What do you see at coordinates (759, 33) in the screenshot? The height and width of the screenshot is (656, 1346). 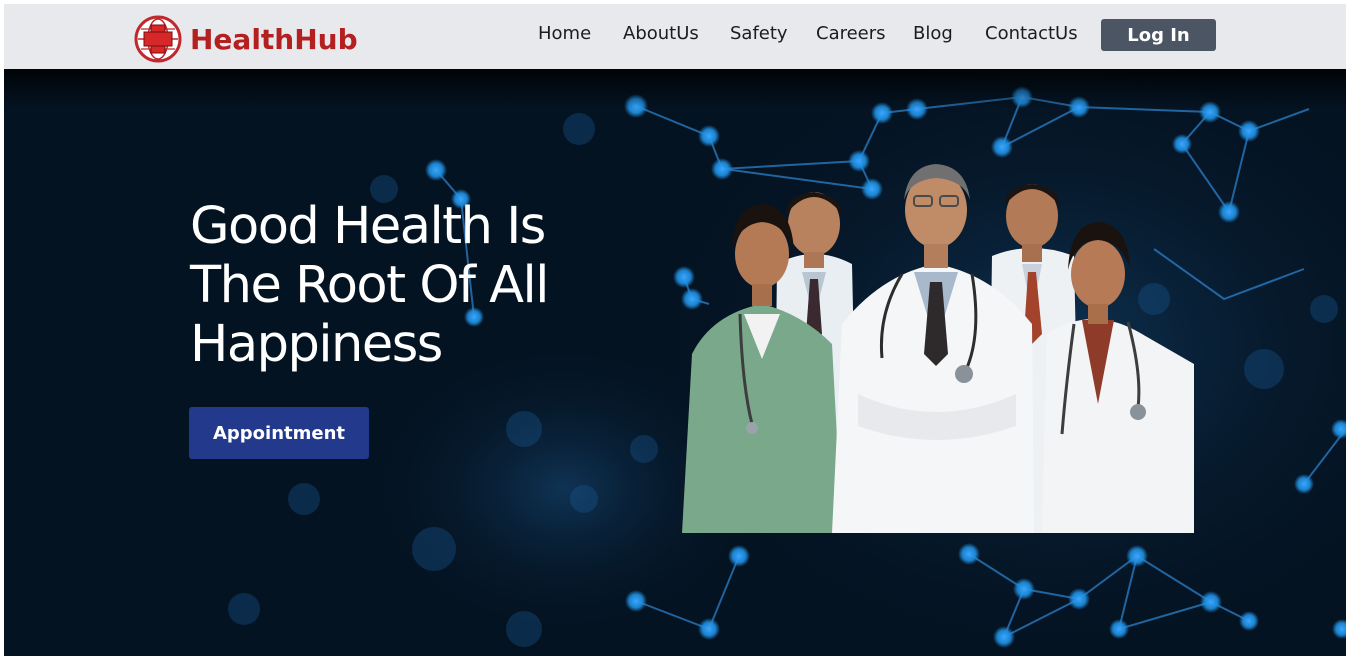 I see `nav-safety: Safety` at bounding box center [759, 33].